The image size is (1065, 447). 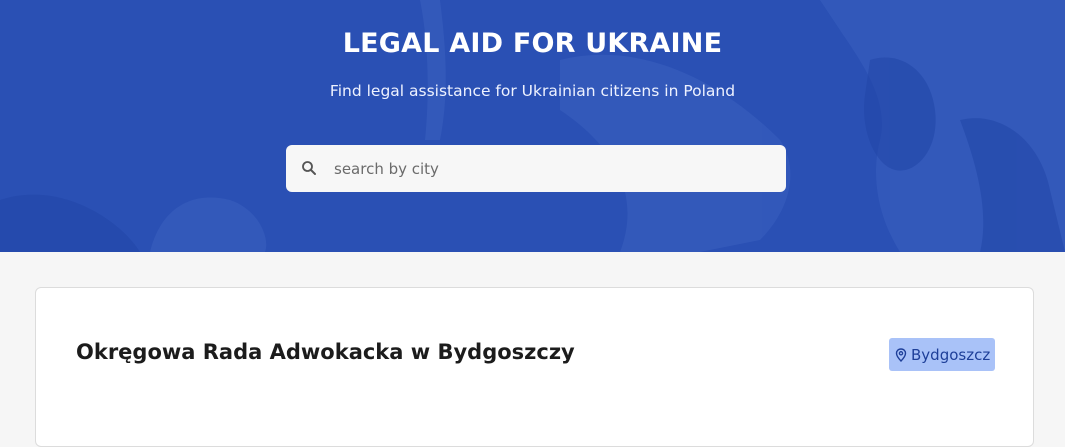 I want to click on map-pin-icon, so click(x=901, y=354).